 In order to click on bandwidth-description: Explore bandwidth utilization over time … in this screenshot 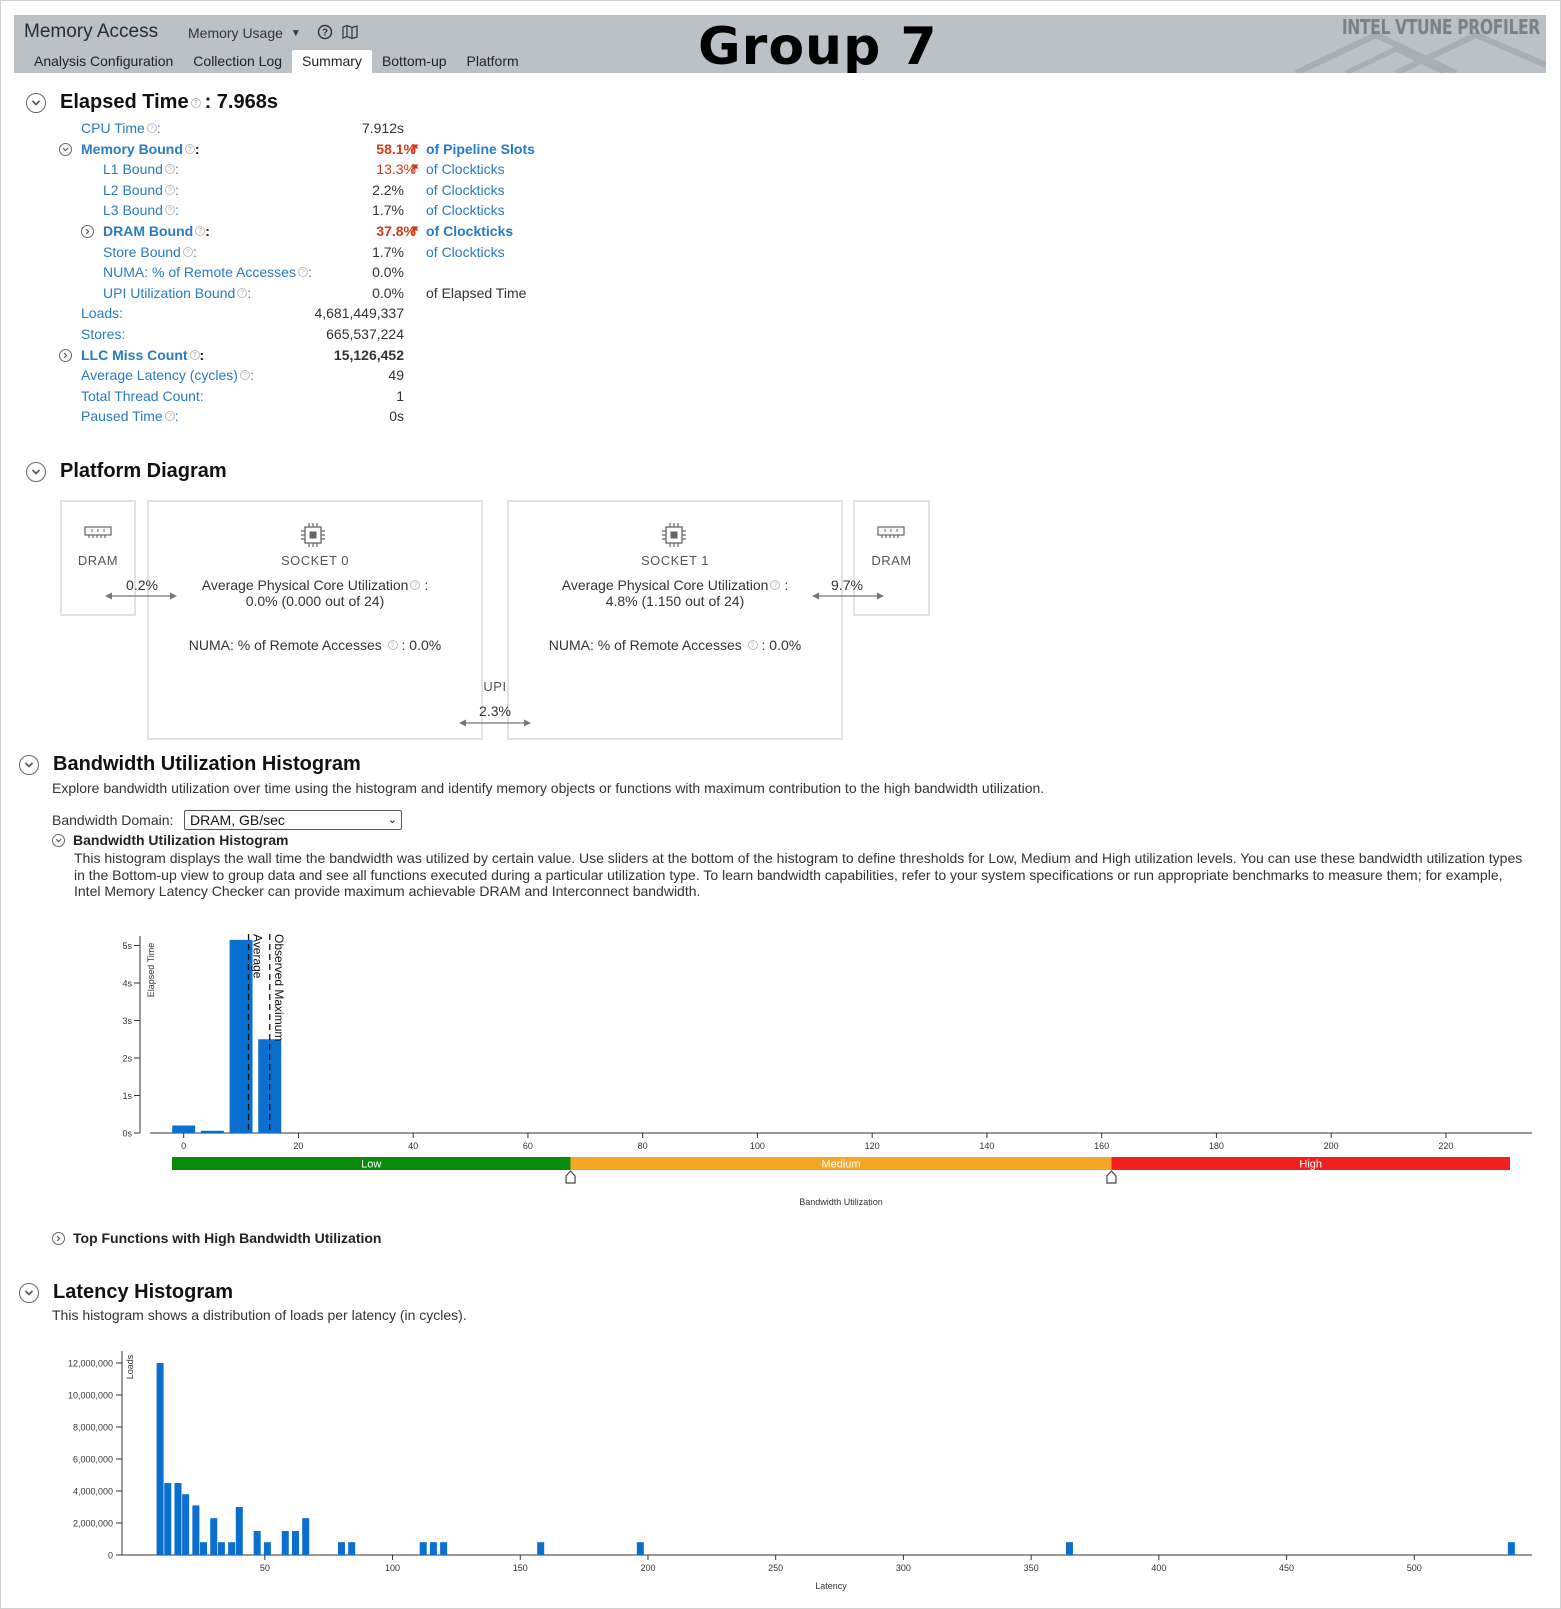, I will do `click(548, 788)`.